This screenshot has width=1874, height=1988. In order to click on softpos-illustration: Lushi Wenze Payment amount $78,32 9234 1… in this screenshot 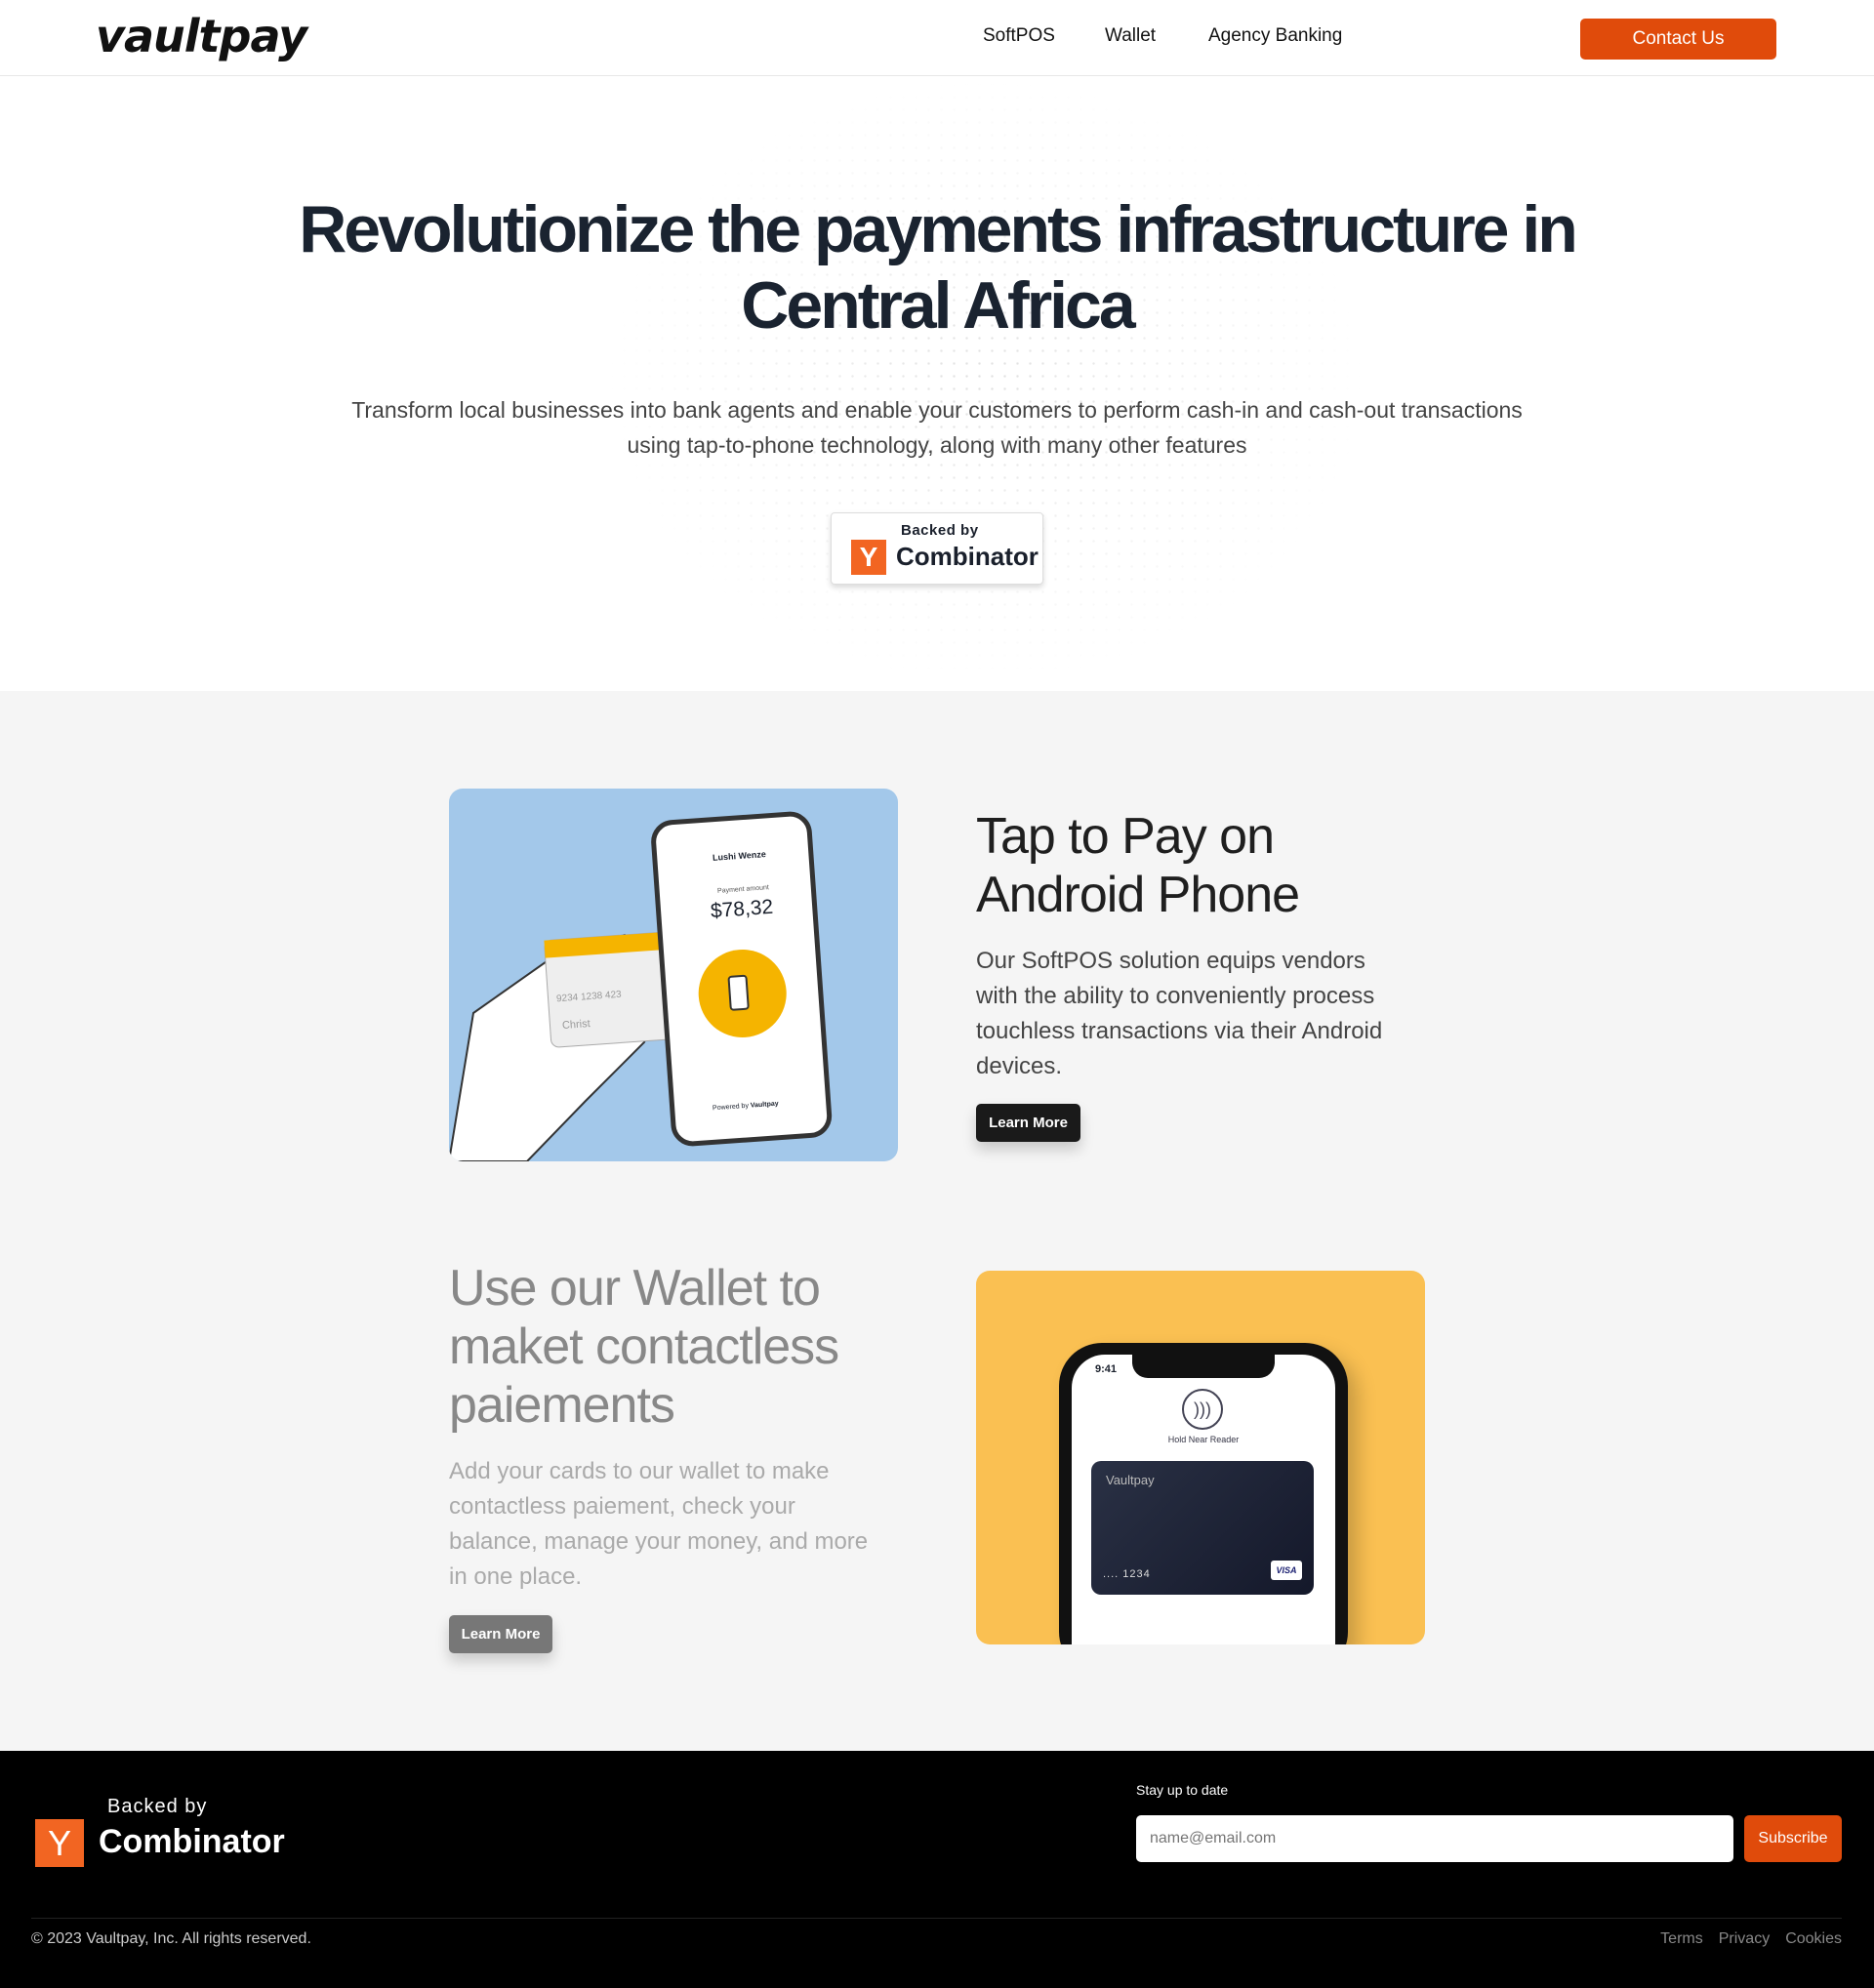, I will do `click(673, 975)`.